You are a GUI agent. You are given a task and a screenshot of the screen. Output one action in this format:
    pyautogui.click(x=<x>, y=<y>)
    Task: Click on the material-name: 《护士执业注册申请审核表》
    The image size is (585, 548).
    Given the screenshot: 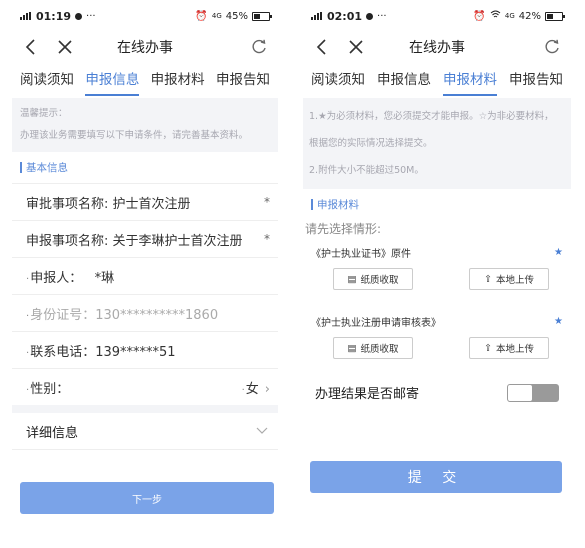 What is the action you would take?
    pyautogui.click(x=376, y=323)
    